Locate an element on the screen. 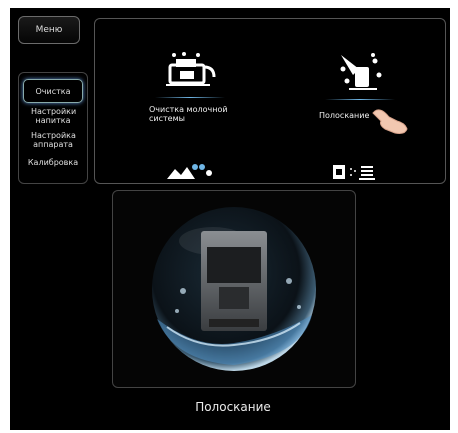  sidebar-item-cleaning: Очистка is located at coordinates (53, 91).